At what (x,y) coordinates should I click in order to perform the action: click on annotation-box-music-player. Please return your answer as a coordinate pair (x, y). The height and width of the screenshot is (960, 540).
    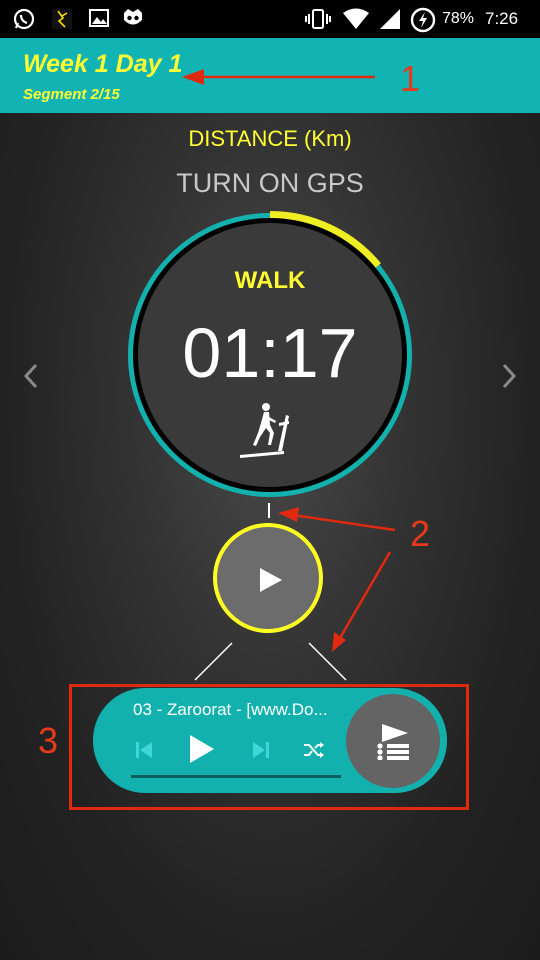
    Looking at the image, I should click on (269, 747).